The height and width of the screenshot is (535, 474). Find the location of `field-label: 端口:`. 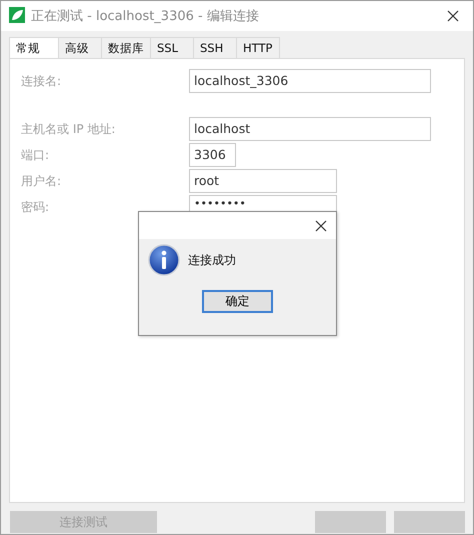

field-label: 端口: is located at coordinates (35, 155).